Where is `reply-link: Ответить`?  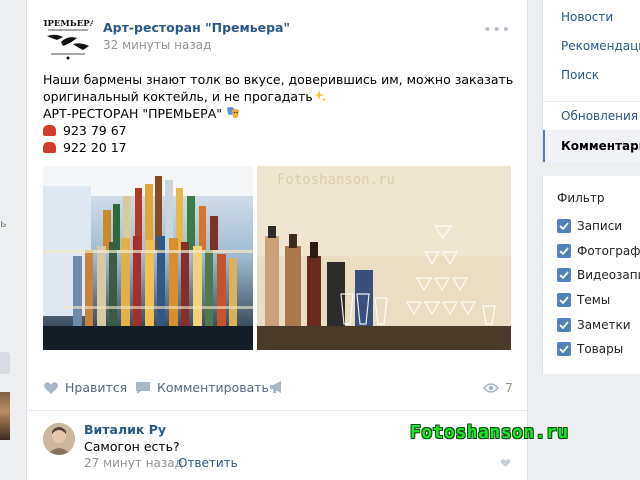
reply-link: Ответить is located at coordinates (208, 463).